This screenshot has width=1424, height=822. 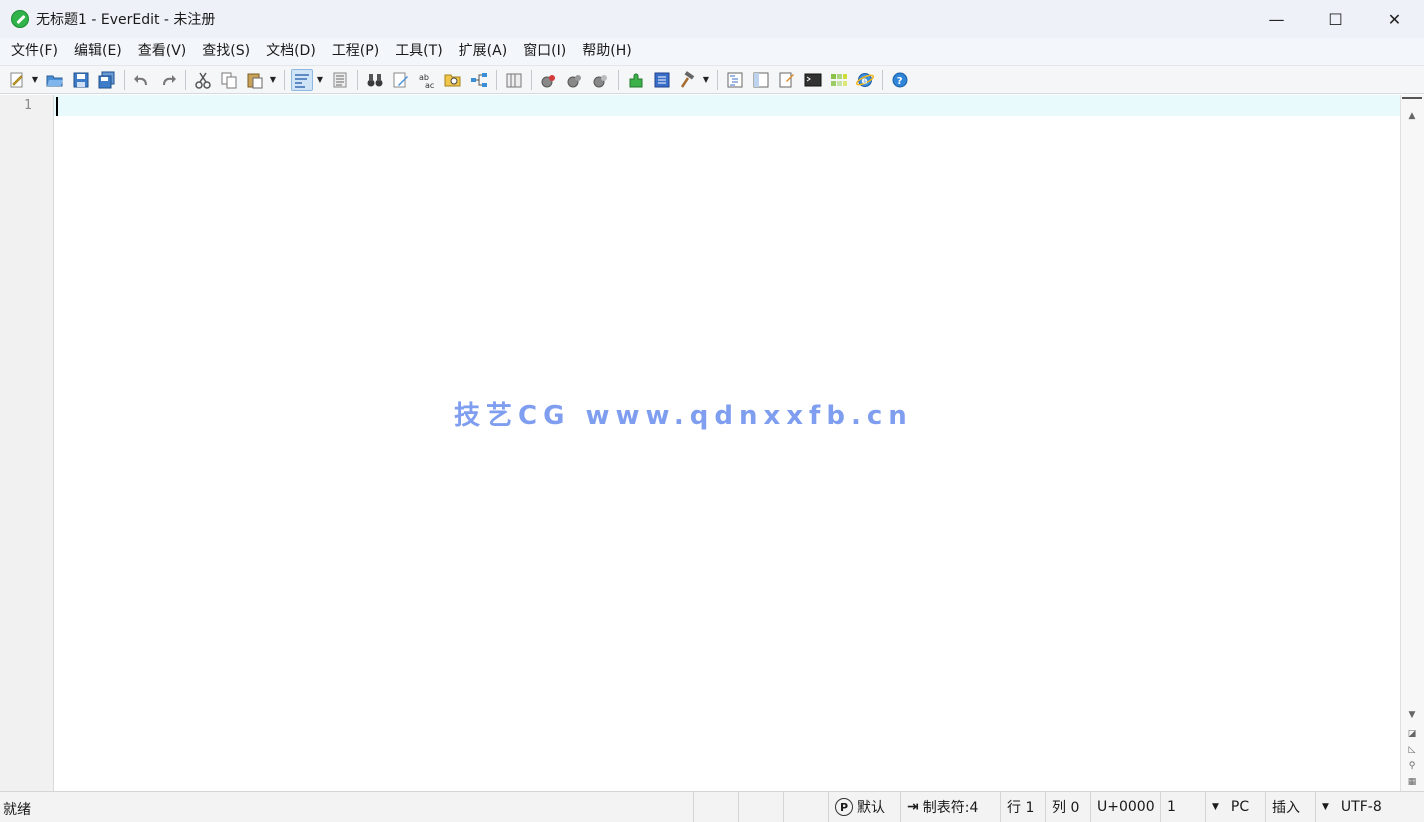 What do you see at coordinates (81, 80) in the screenshot?
I see `save-icon` at bounding box center [81, 80].